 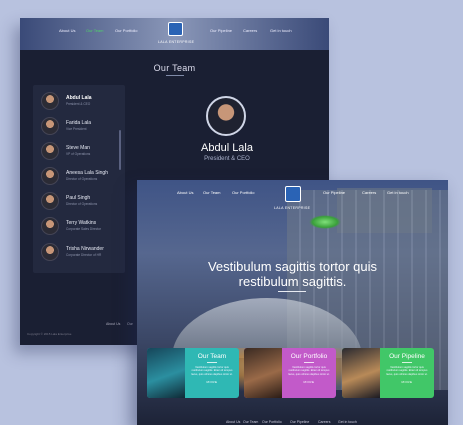 What do you see at coordinates (272, 422) in the screenshot?
I see `footer-link-portfolio: Our Portfolio` at bounding box center [272, 422].